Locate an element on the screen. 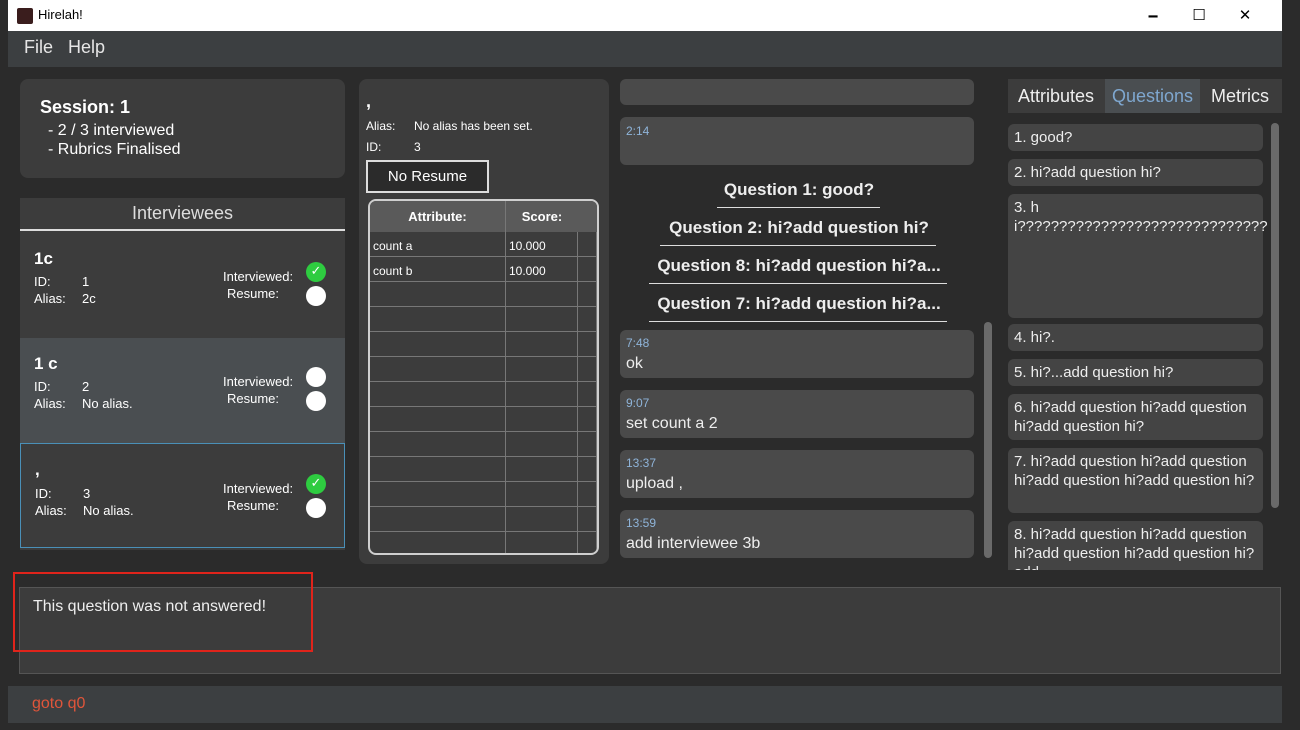 This screenshot has width=1300, height=730. tab-attributes: Attributes is located at coordinates (1056, 96).